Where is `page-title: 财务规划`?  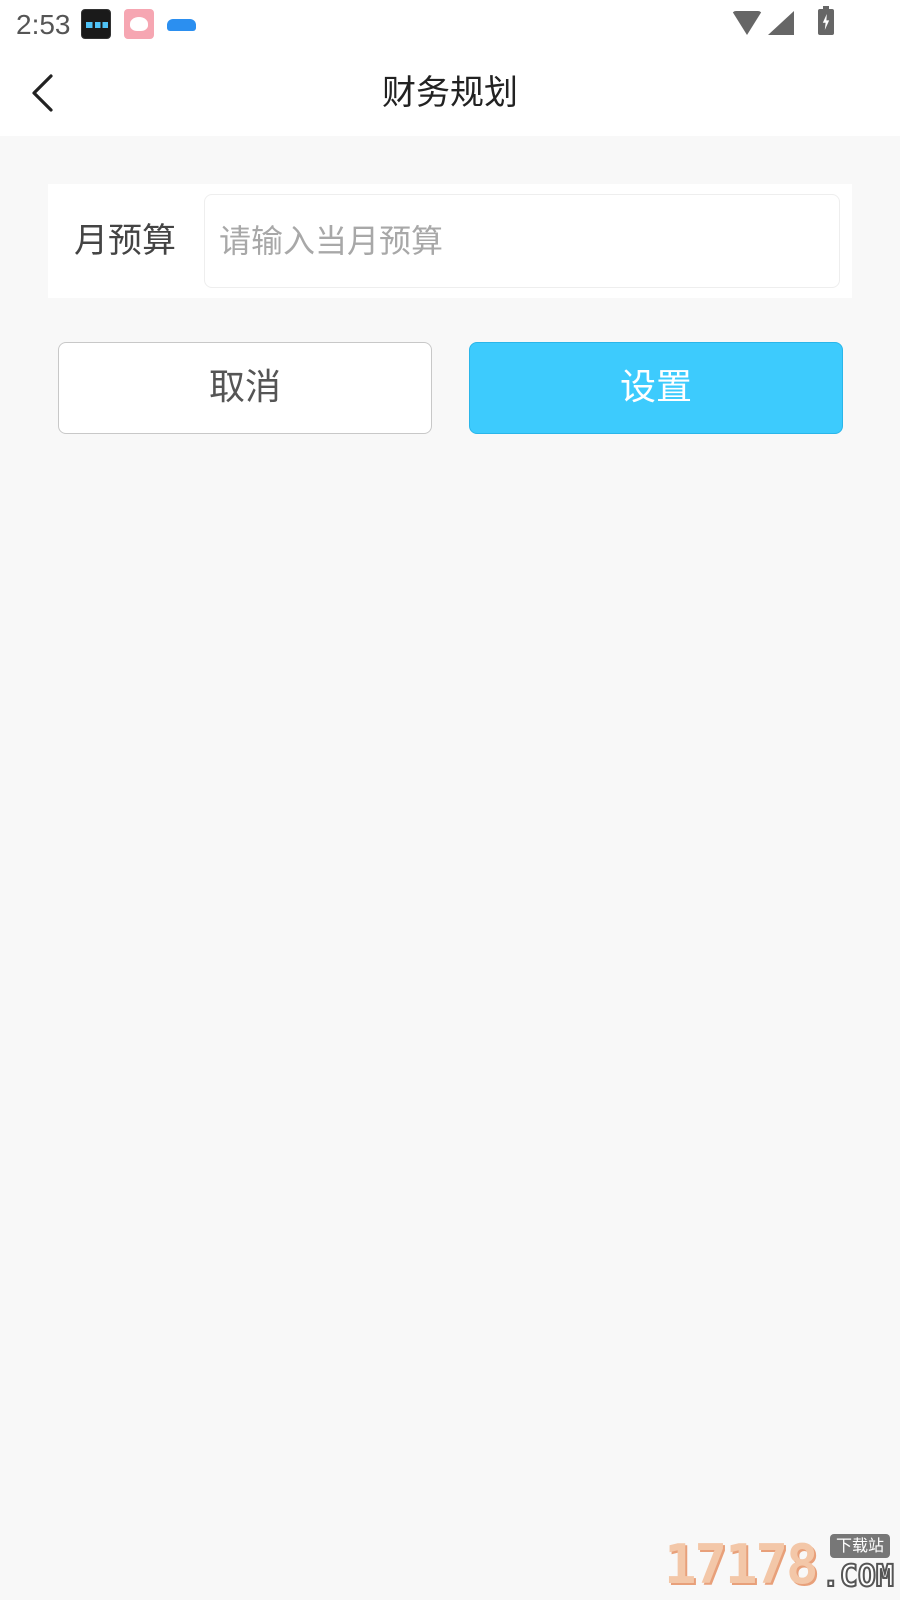
page-title: 财务规划 is located at coordinates (450, 93).